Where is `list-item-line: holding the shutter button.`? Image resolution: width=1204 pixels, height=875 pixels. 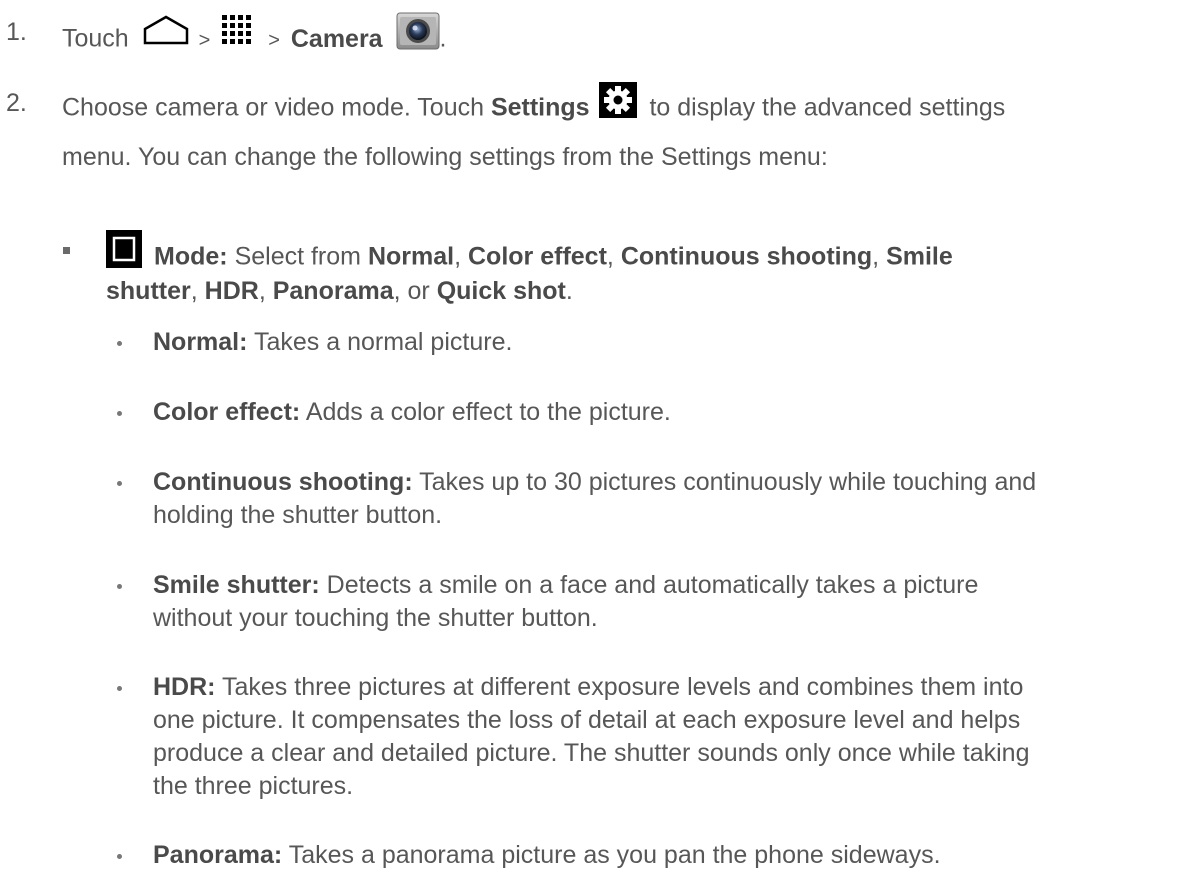 list-item-line: holding the shutter button. is located at coordinates (298, 515).